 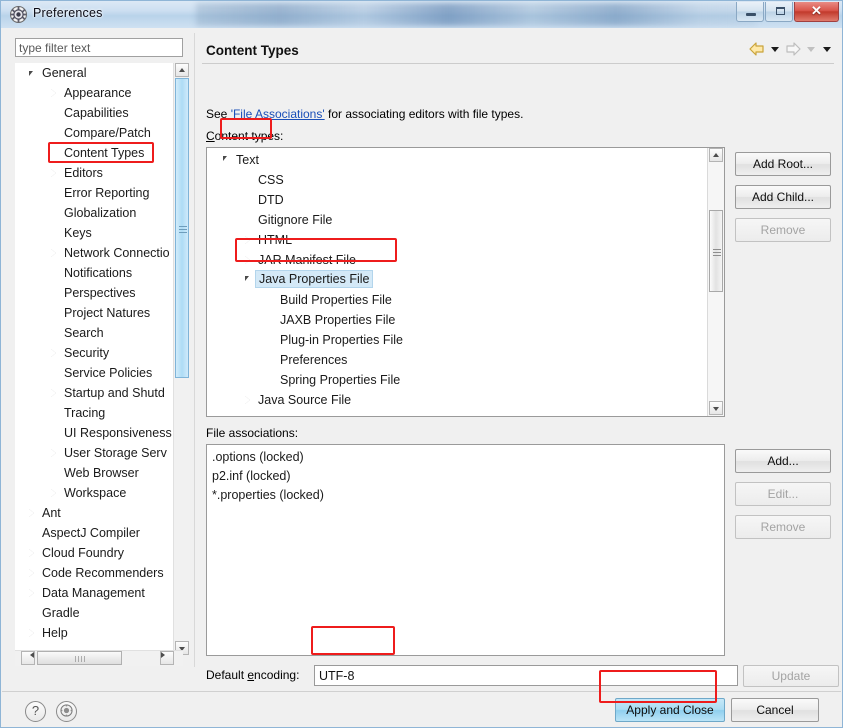 What do you see at coordinates (91, 593) in the screenshot?
I see `sidebar-item: Data Management` at bounding box center [91, 593].